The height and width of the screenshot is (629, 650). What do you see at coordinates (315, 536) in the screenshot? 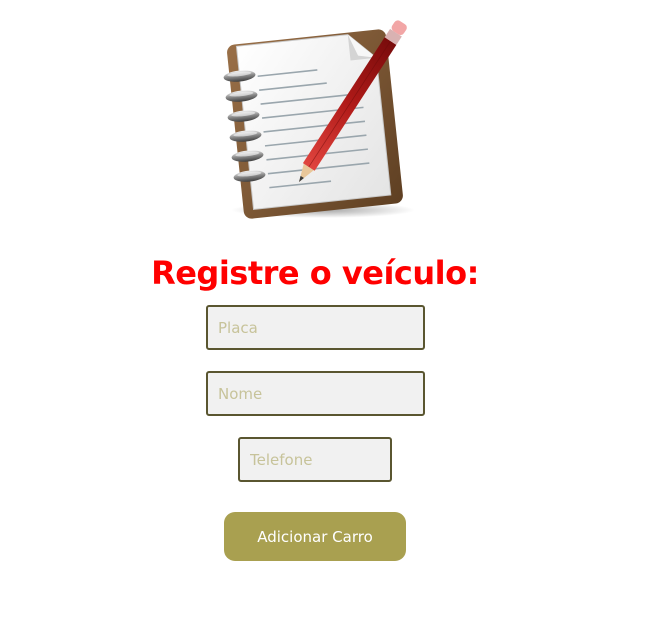
I see `adicionar-carro-button: Adicionar Carro` at bounding box center [315, 536].